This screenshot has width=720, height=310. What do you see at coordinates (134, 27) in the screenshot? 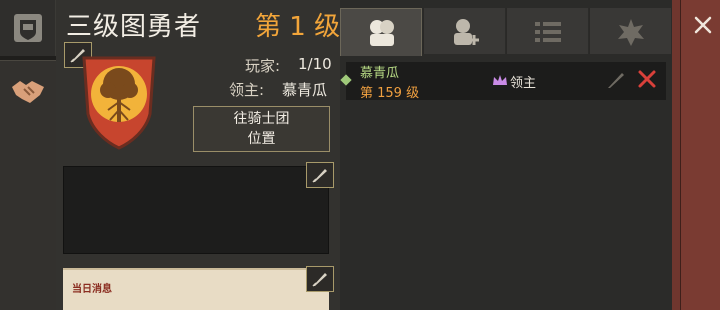
I see `guild-name: 三级图勇者` at bounding box center [134, 27].